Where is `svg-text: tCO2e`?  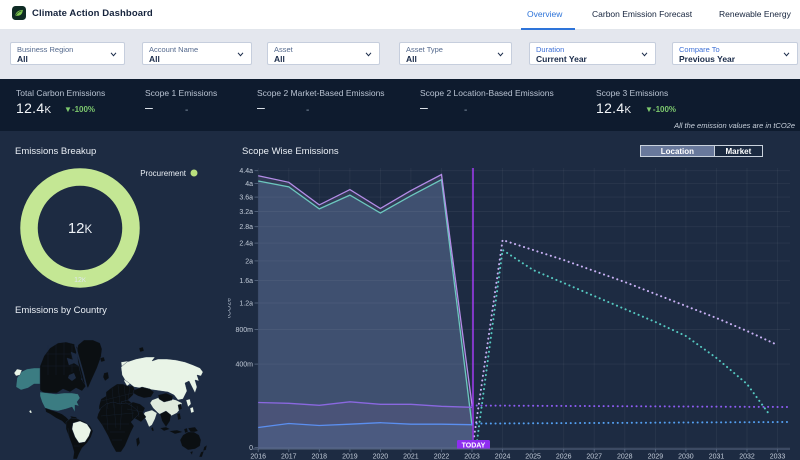 svg-text: tCO2e is located at coordinates (230, 308).